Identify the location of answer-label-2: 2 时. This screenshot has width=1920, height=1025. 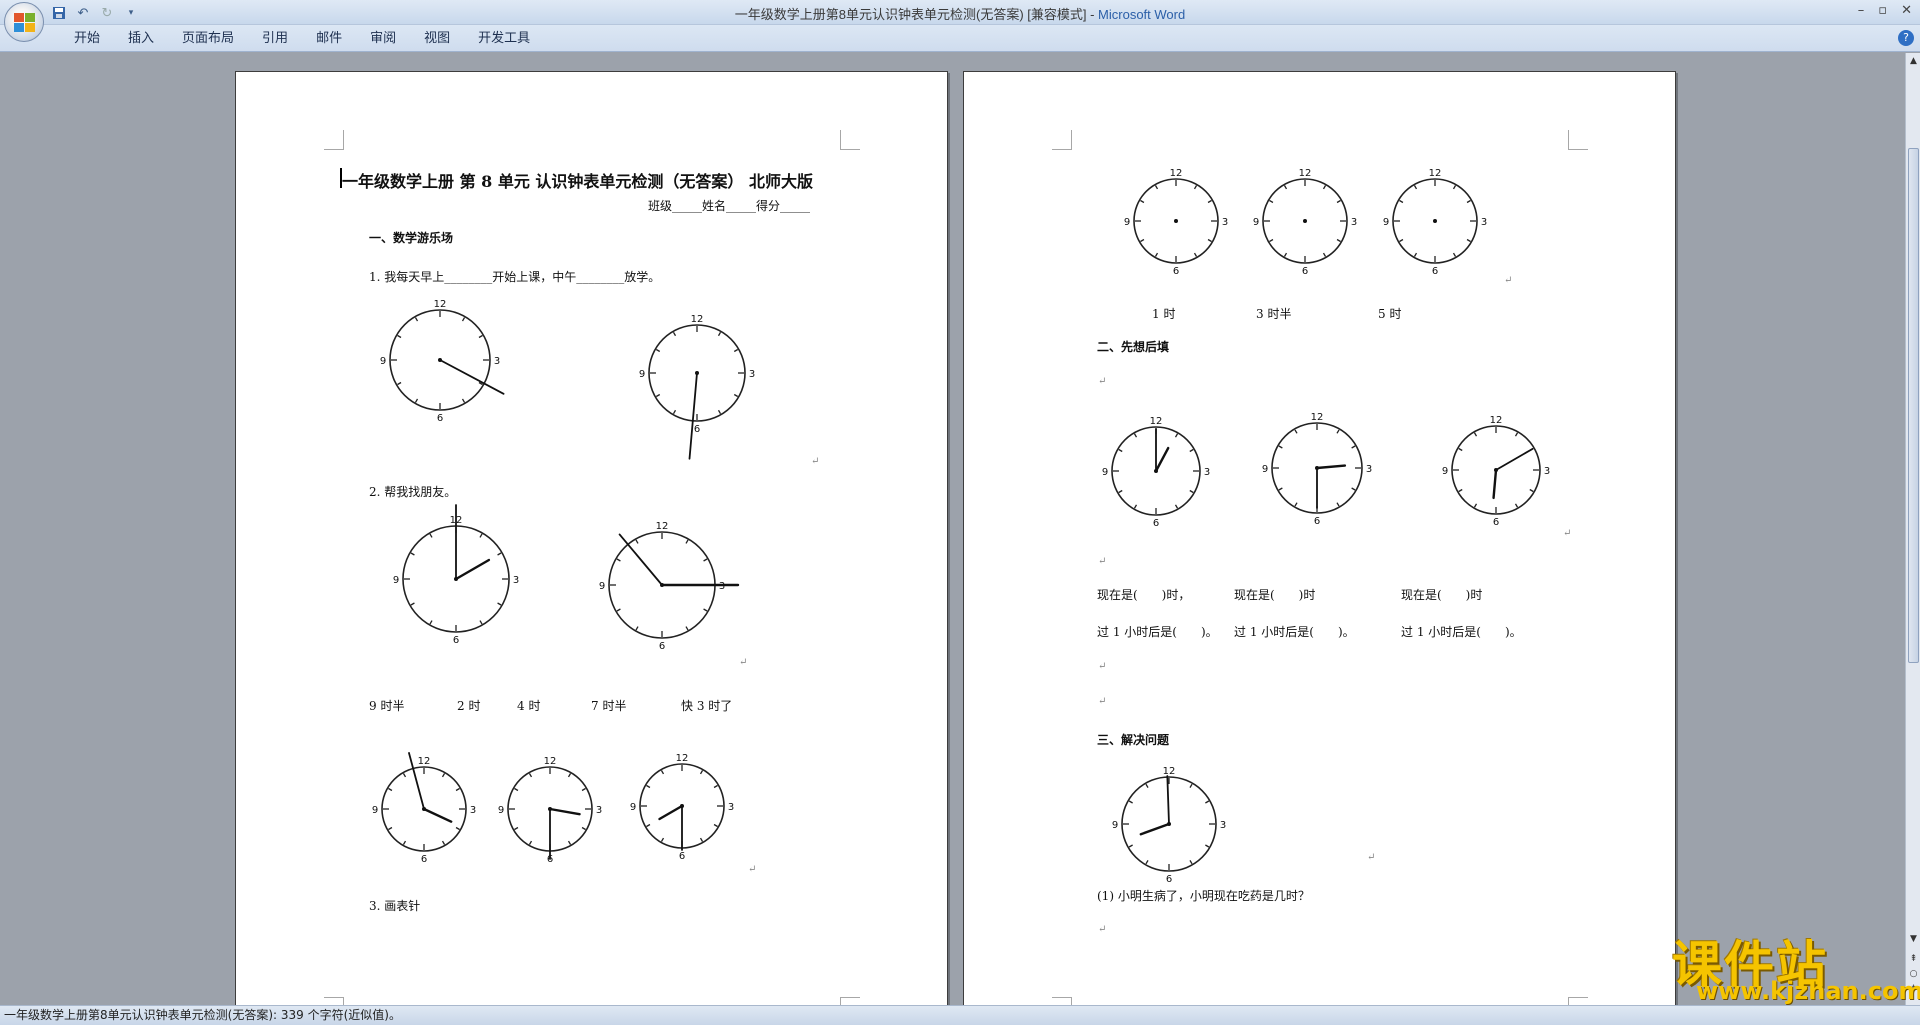
(469, 706).